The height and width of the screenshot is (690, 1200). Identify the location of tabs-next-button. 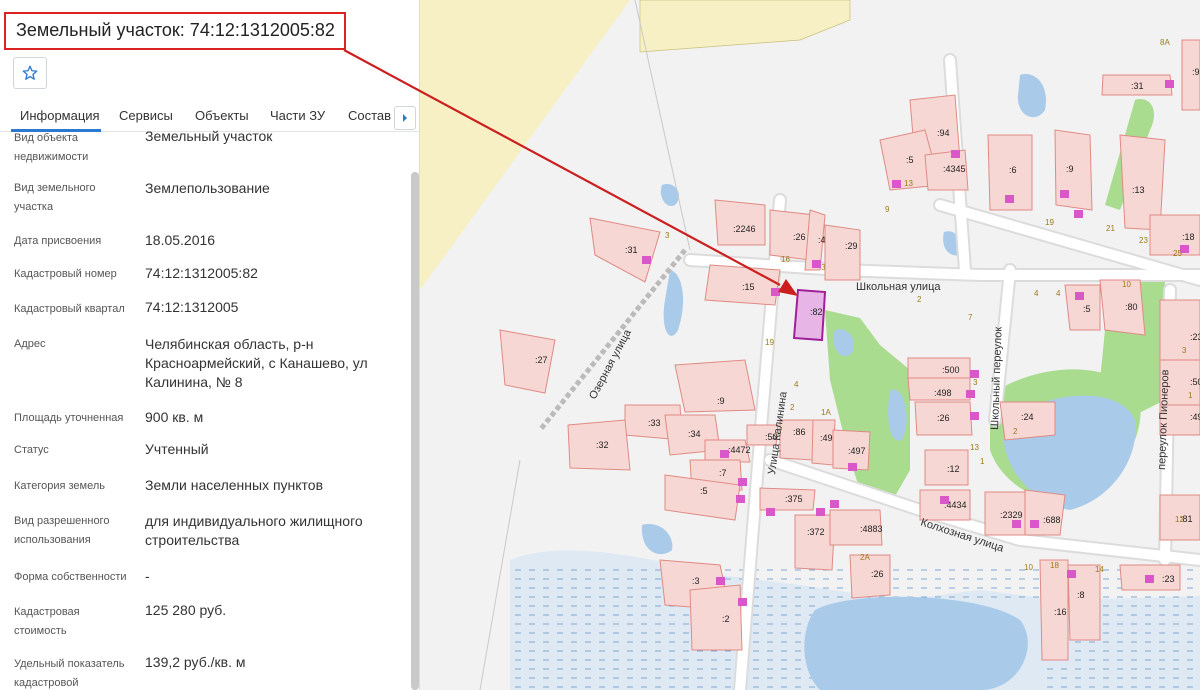
(405, 118).